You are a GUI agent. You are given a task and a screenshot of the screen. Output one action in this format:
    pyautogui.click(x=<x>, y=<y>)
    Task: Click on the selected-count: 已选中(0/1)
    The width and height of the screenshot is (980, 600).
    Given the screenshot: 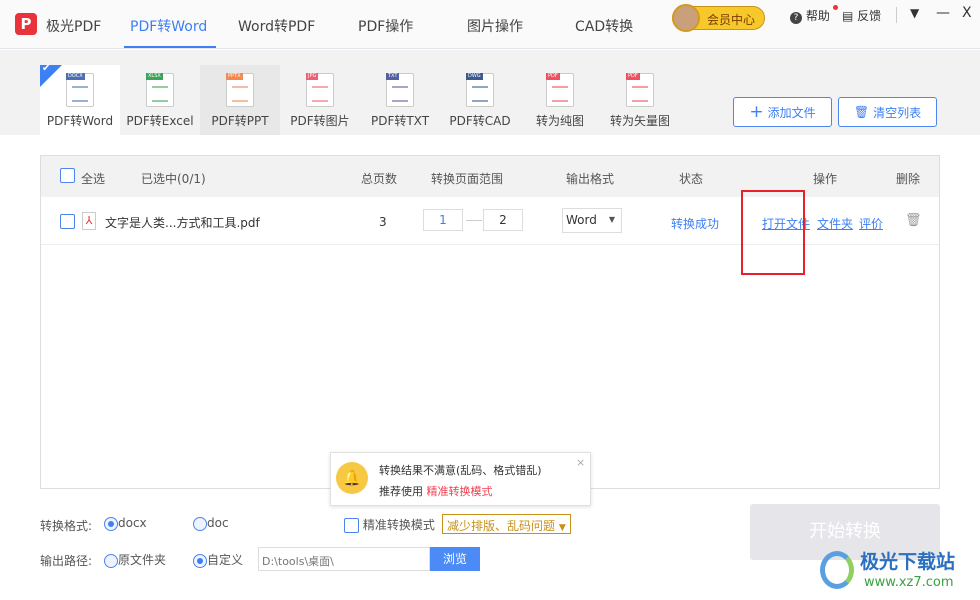 What is the action you would take?
    pyautogui.click(x=173, y=179)
    